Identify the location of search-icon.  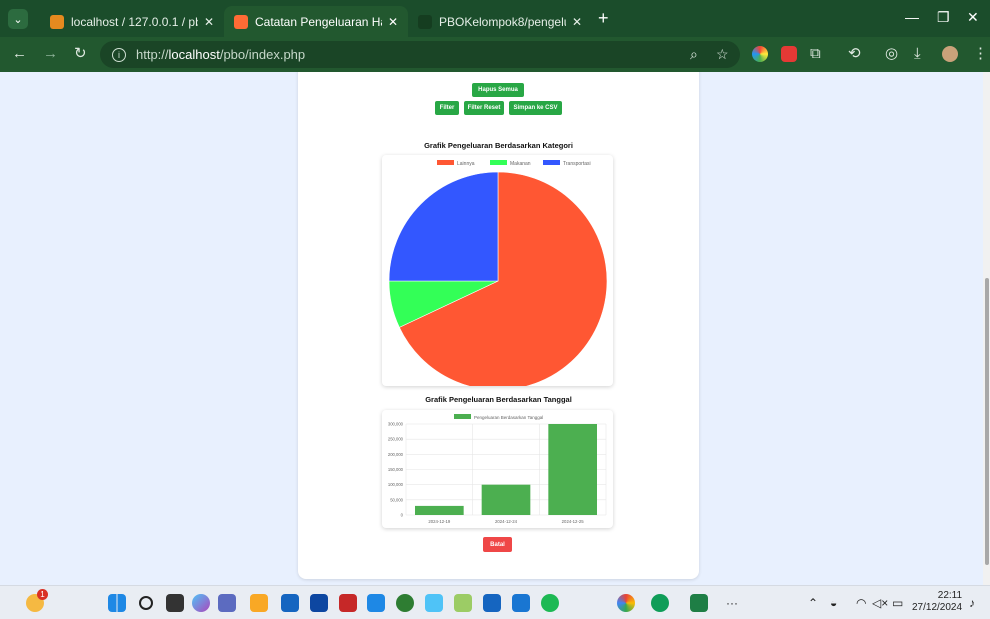
(146, 603).